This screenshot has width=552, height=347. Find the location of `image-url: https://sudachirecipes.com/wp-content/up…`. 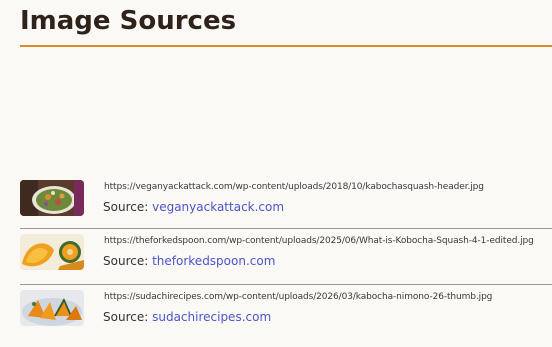

image-url: https://sudachirecipes.com/wp-content/up… is located at coordinates (298, 297).